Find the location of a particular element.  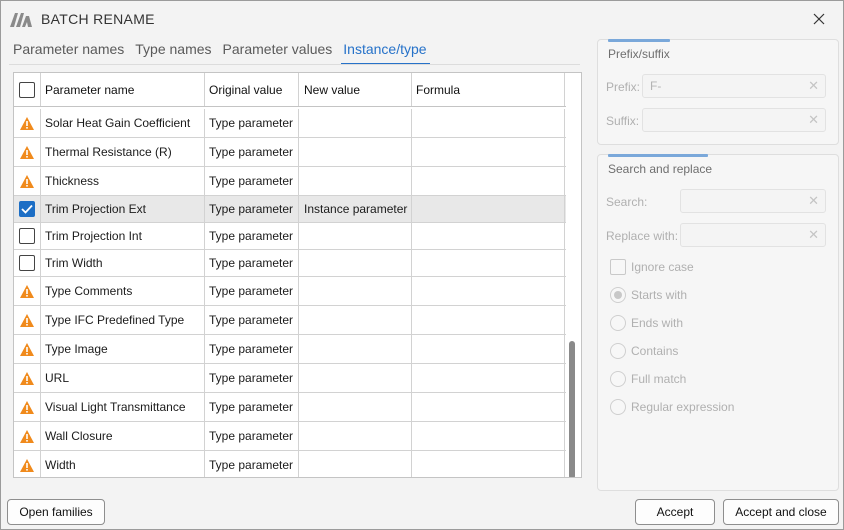

parameter-name-cell: Wall Closure is located at coordinates (123, 436).